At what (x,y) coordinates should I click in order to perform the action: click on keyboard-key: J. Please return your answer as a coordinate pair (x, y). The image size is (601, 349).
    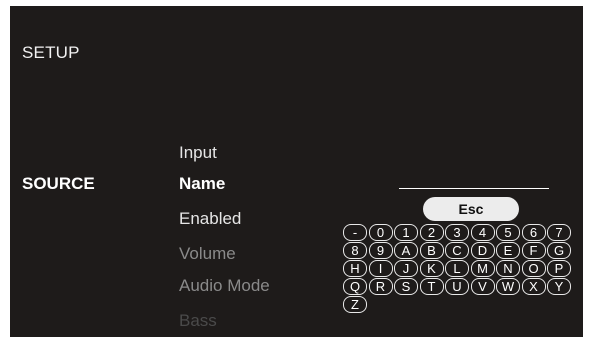
    Looking at the image, I should click on (406, 268).